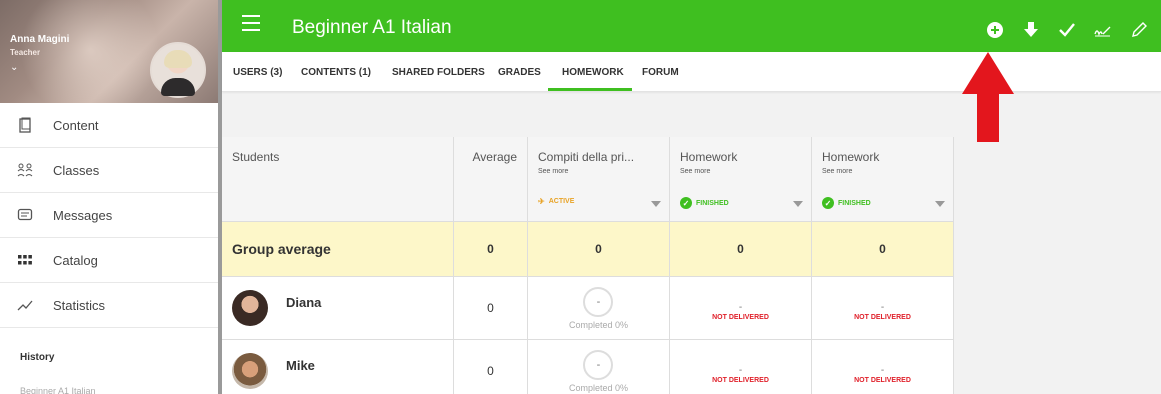 This screenshot has width=1161, height=394. Describe the element at coordinates (25, 170) in the screenshot. I see `classes-icon` at that location.